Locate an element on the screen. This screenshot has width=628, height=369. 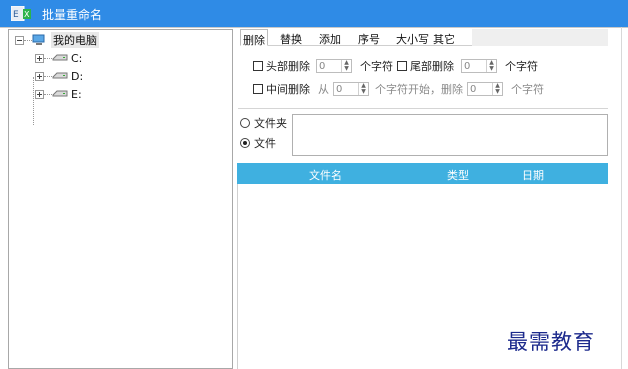
middle-delete-start-stepper: 0 ▲ ▼ is located at coordinates (351, 89).